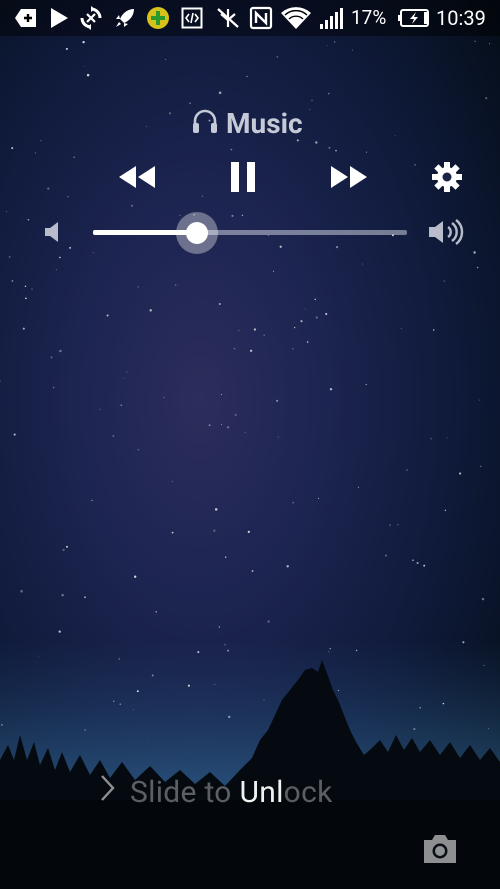  I want to click on add-box-icon, so click(26, 18).